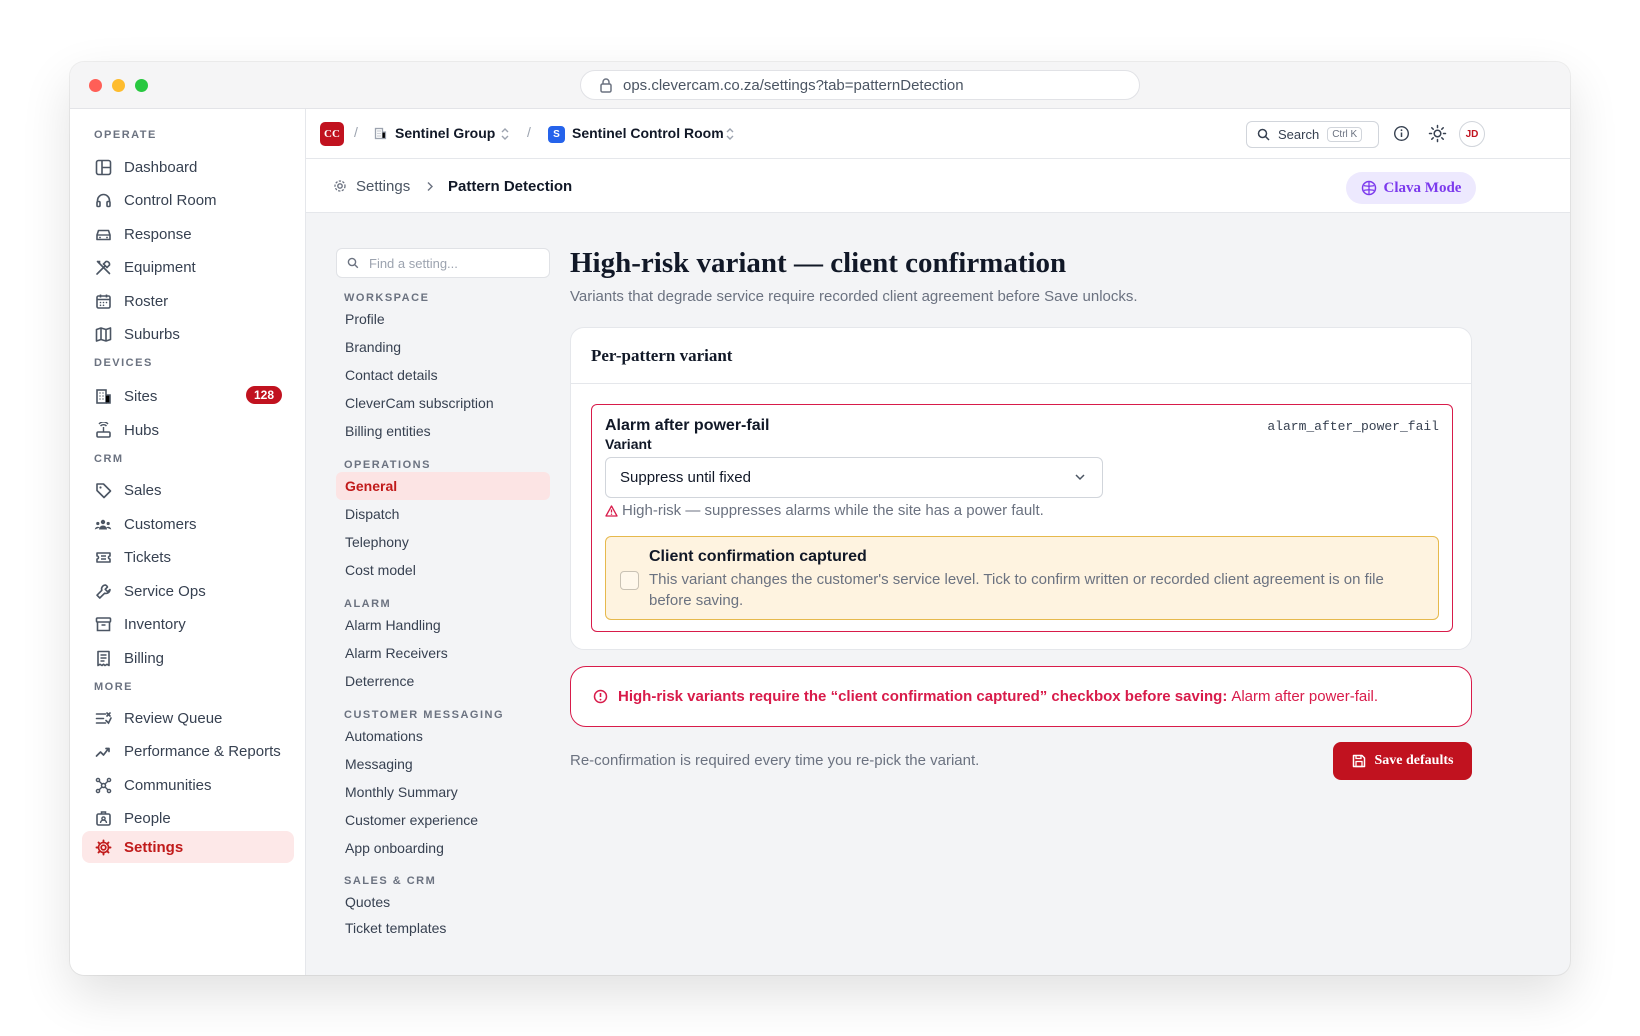 Image resolution: width=1640 pixels, height=1036 pixels. Describe the element at coordinates (103, 785) in the screenshot. I see `network-icon` at that location.